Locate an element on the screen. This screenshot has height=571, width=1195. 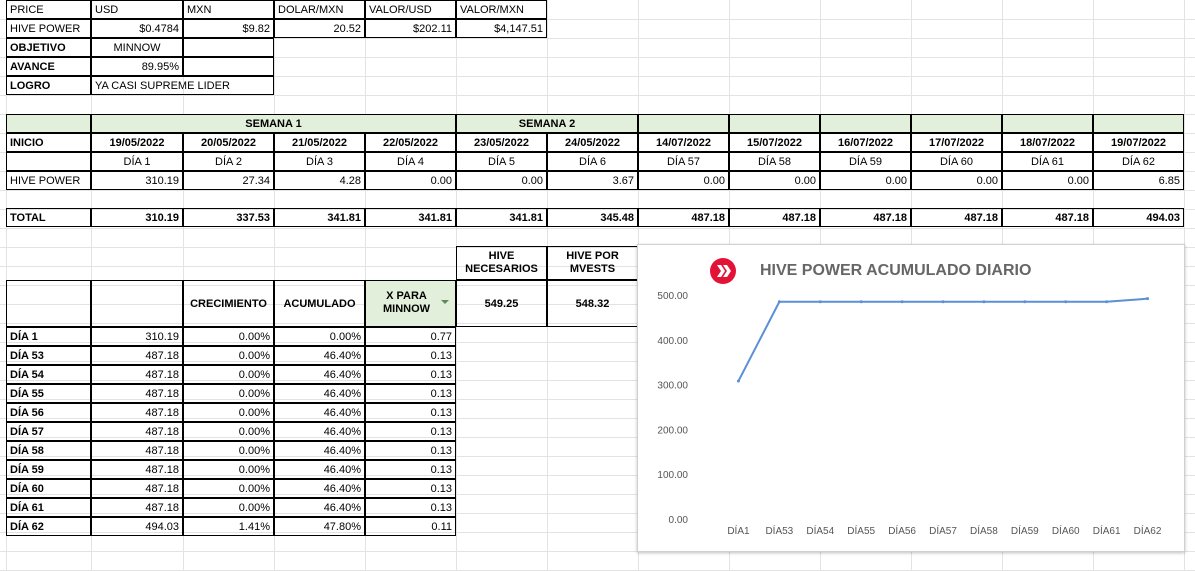
row-hp-value: 310.19 is located at coordinates (137, 336).